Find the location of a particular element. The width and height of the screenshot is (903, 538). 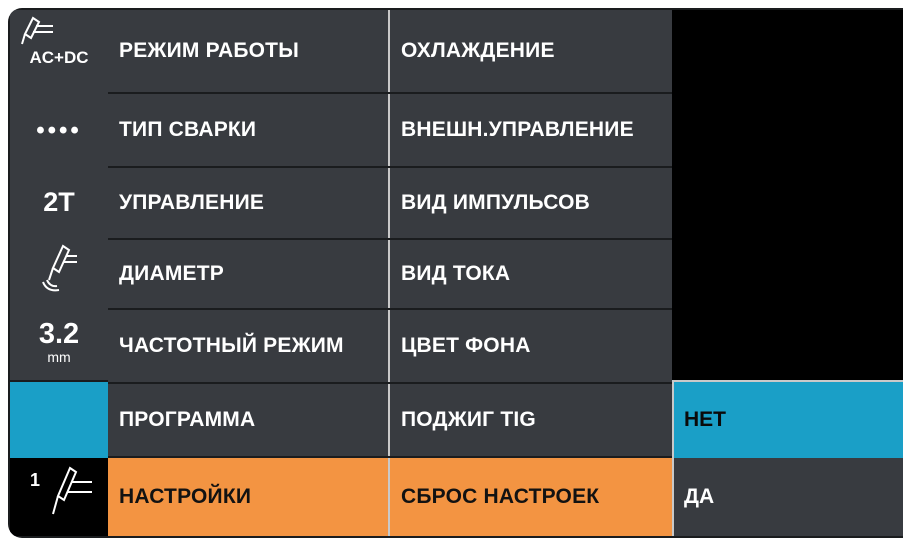

option-no: НЕТ is located at coordinates (787, 420).